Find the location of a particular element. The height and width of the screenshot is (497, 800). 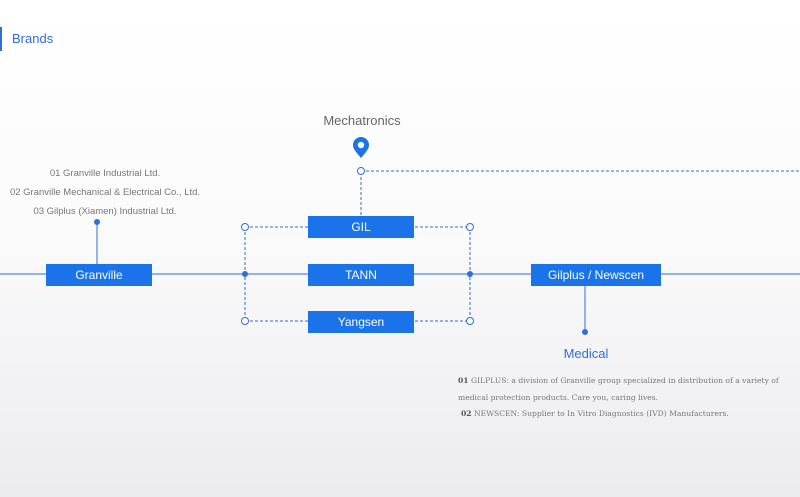

mechatronics-node is located at coordinates (361, 171).